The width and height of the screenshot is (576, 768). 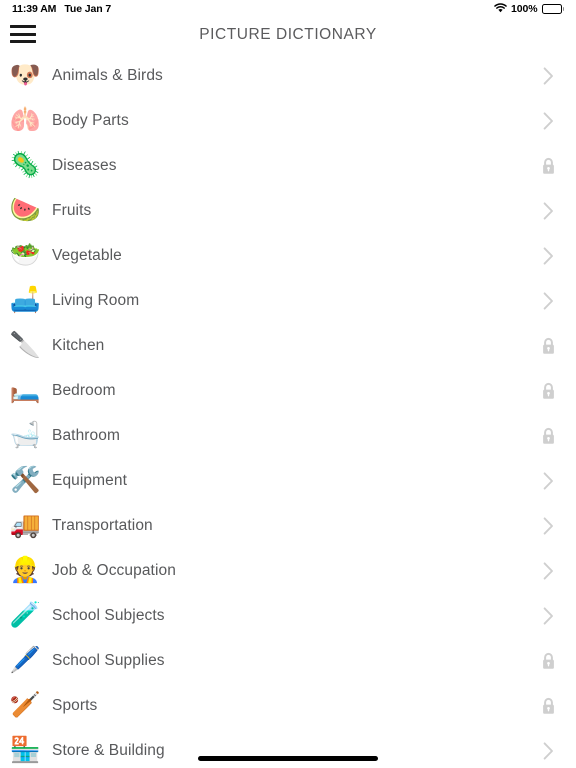 I want to click on watermelon-icon: 🍉, so click(x=25, y=210).